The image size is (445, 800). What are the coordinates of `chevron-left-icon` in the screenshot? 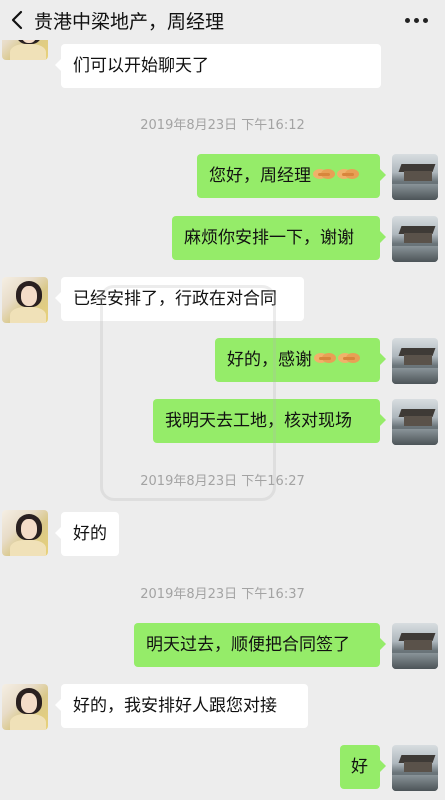 It's located at (17, 20).